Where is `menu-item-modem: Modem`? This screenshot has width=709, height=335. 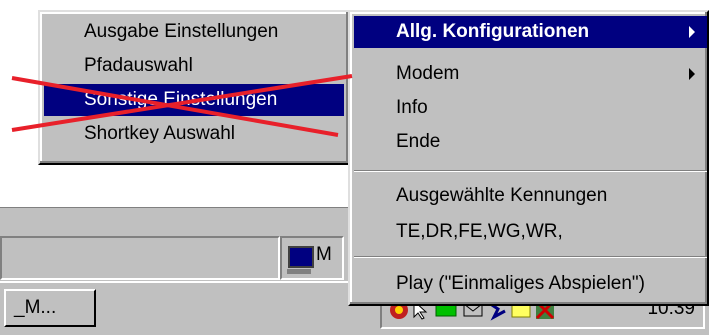
menu-item-modem: Modem is located at coordinates (530, 74).